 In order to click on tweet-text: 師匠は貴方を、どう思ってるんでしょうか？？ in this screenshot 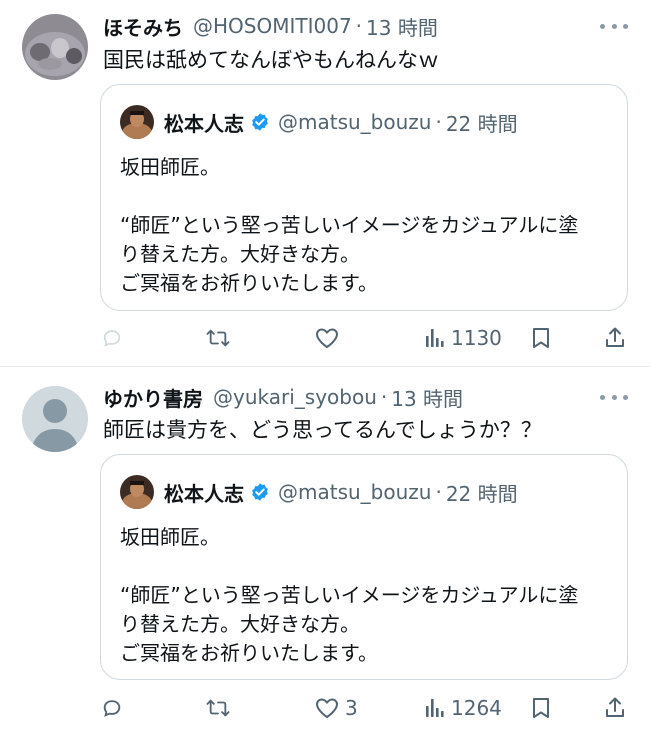, I will do `click(322, 430)`.